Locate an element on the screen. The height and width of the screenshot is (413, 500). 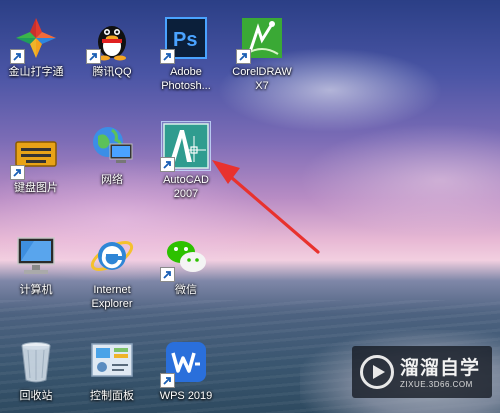
icon-label: 微信 is located at coordinates (186, 290).